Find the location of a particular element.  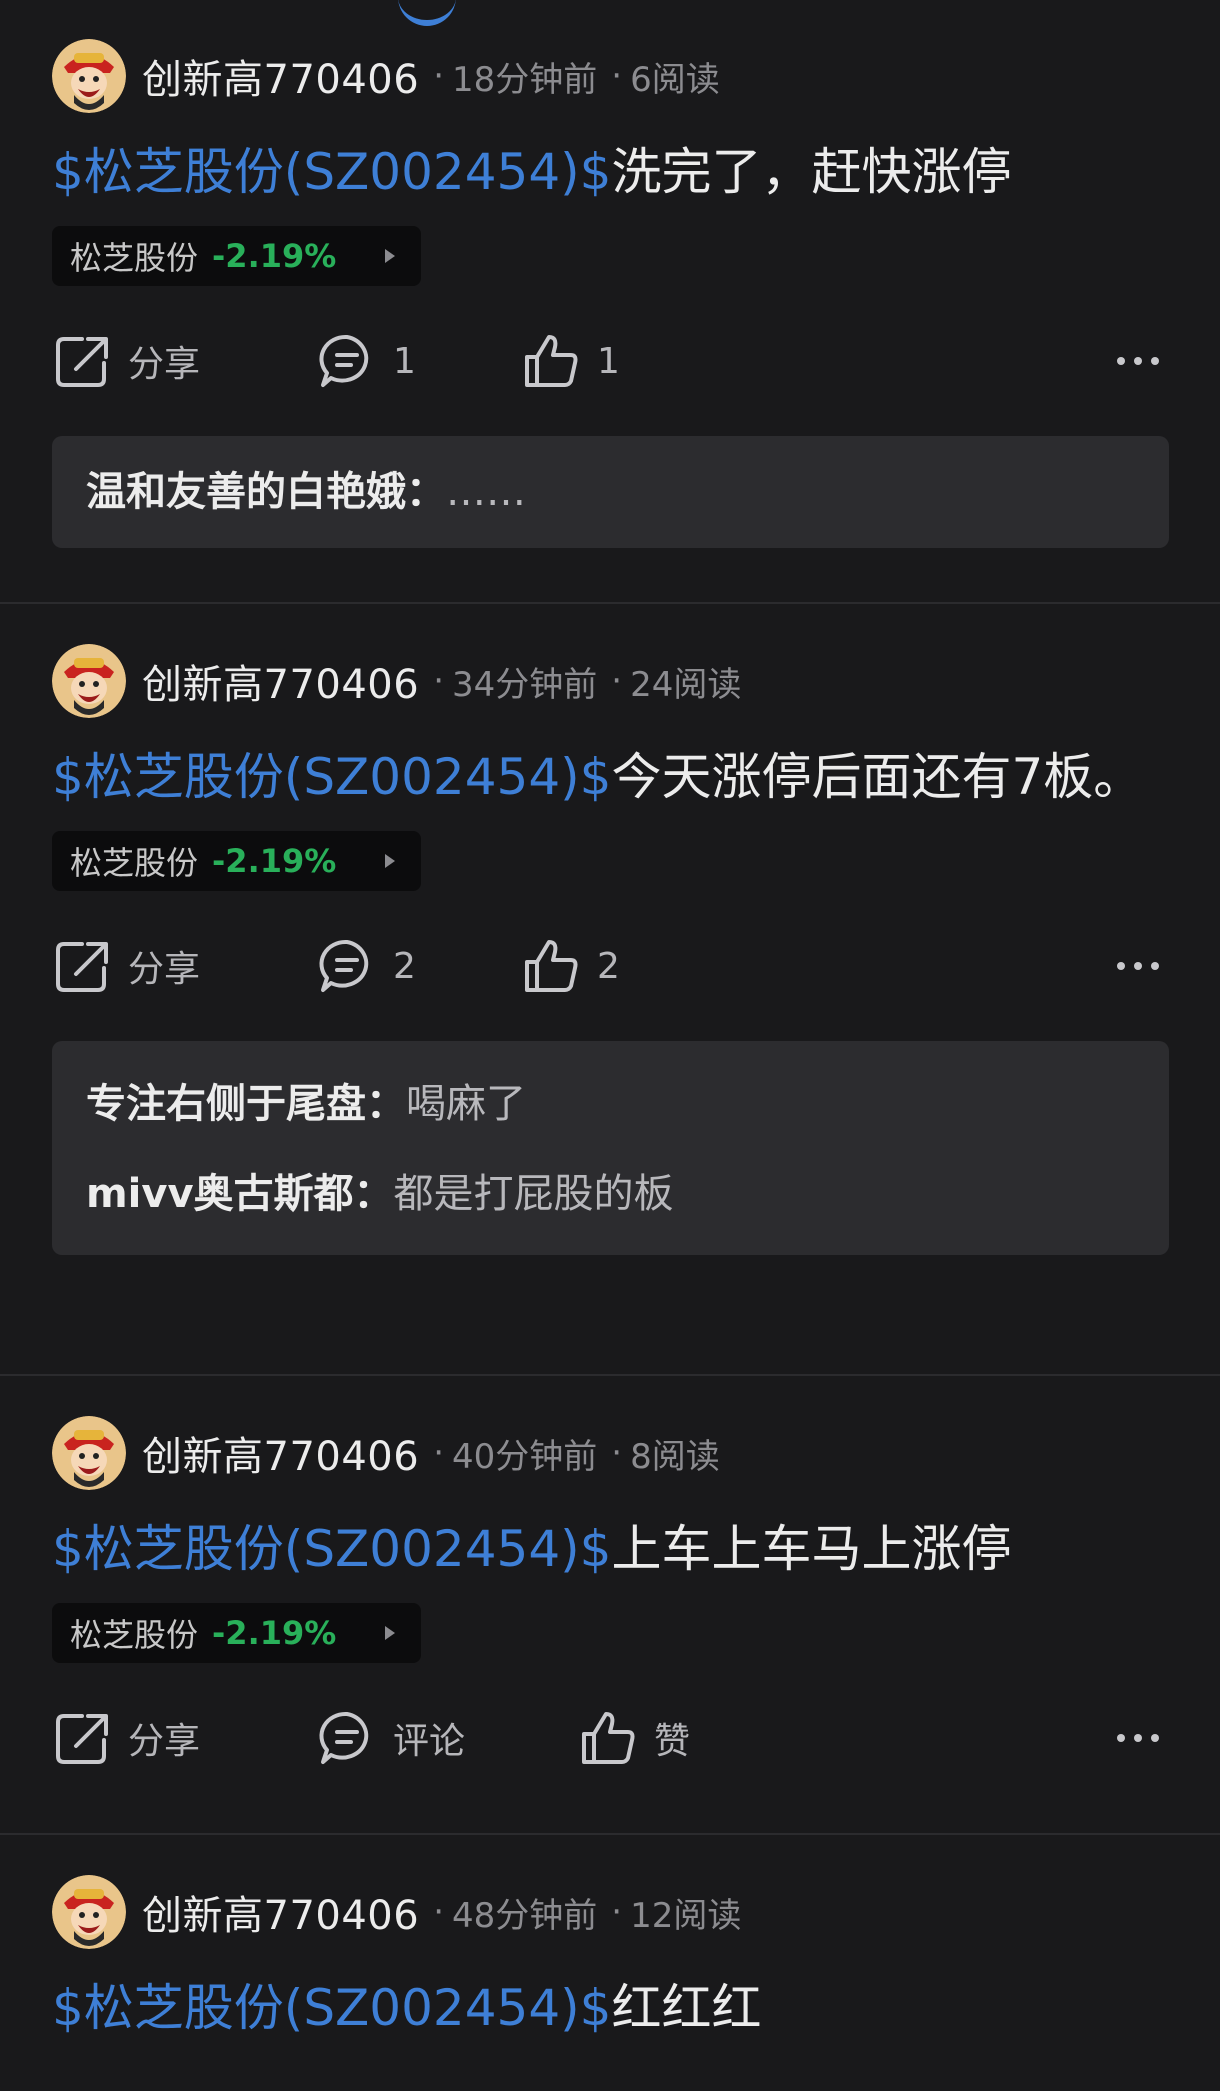

reply-item: 专注右侧于尾盘：喝麻了 is located at coordinates (610, 1104).